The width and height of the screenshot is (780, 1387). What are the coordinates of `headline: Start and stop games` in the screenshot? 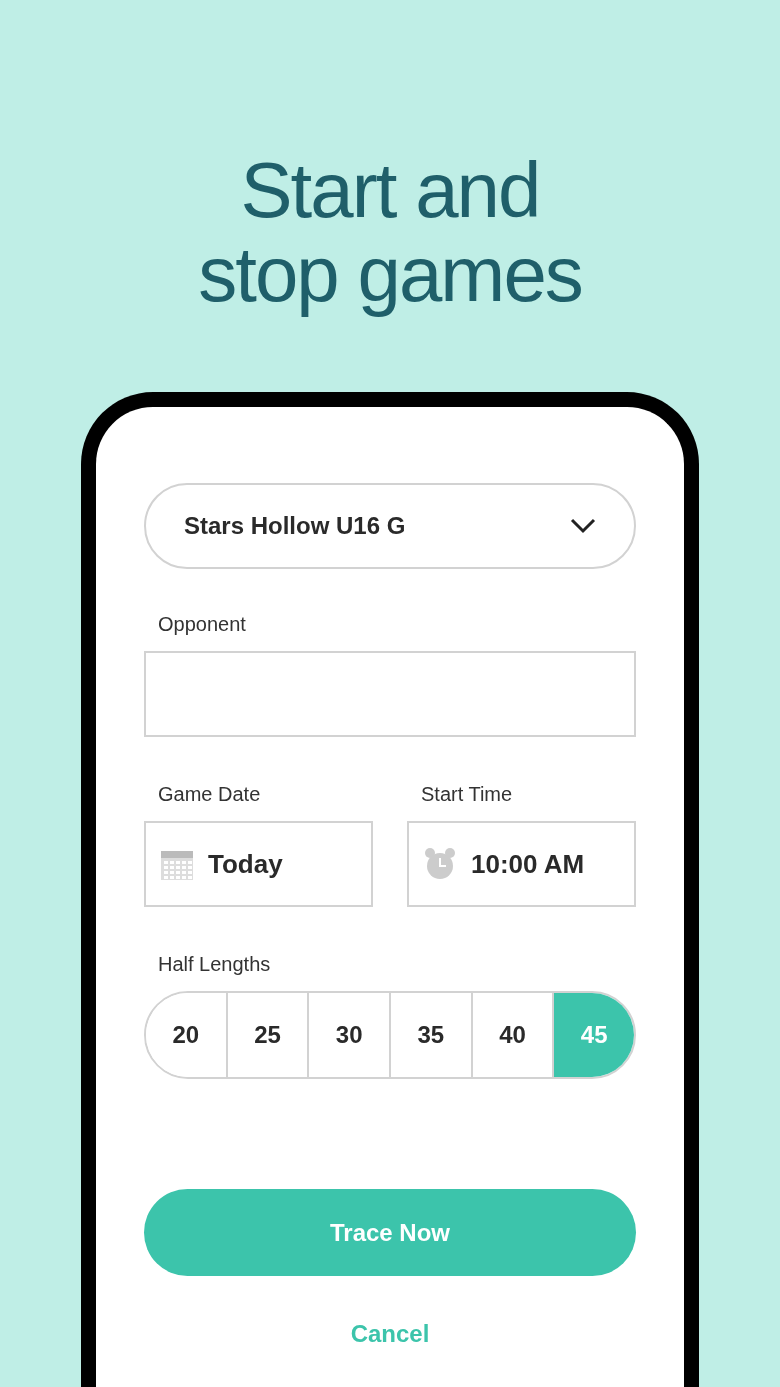 It's located at (390, 232).